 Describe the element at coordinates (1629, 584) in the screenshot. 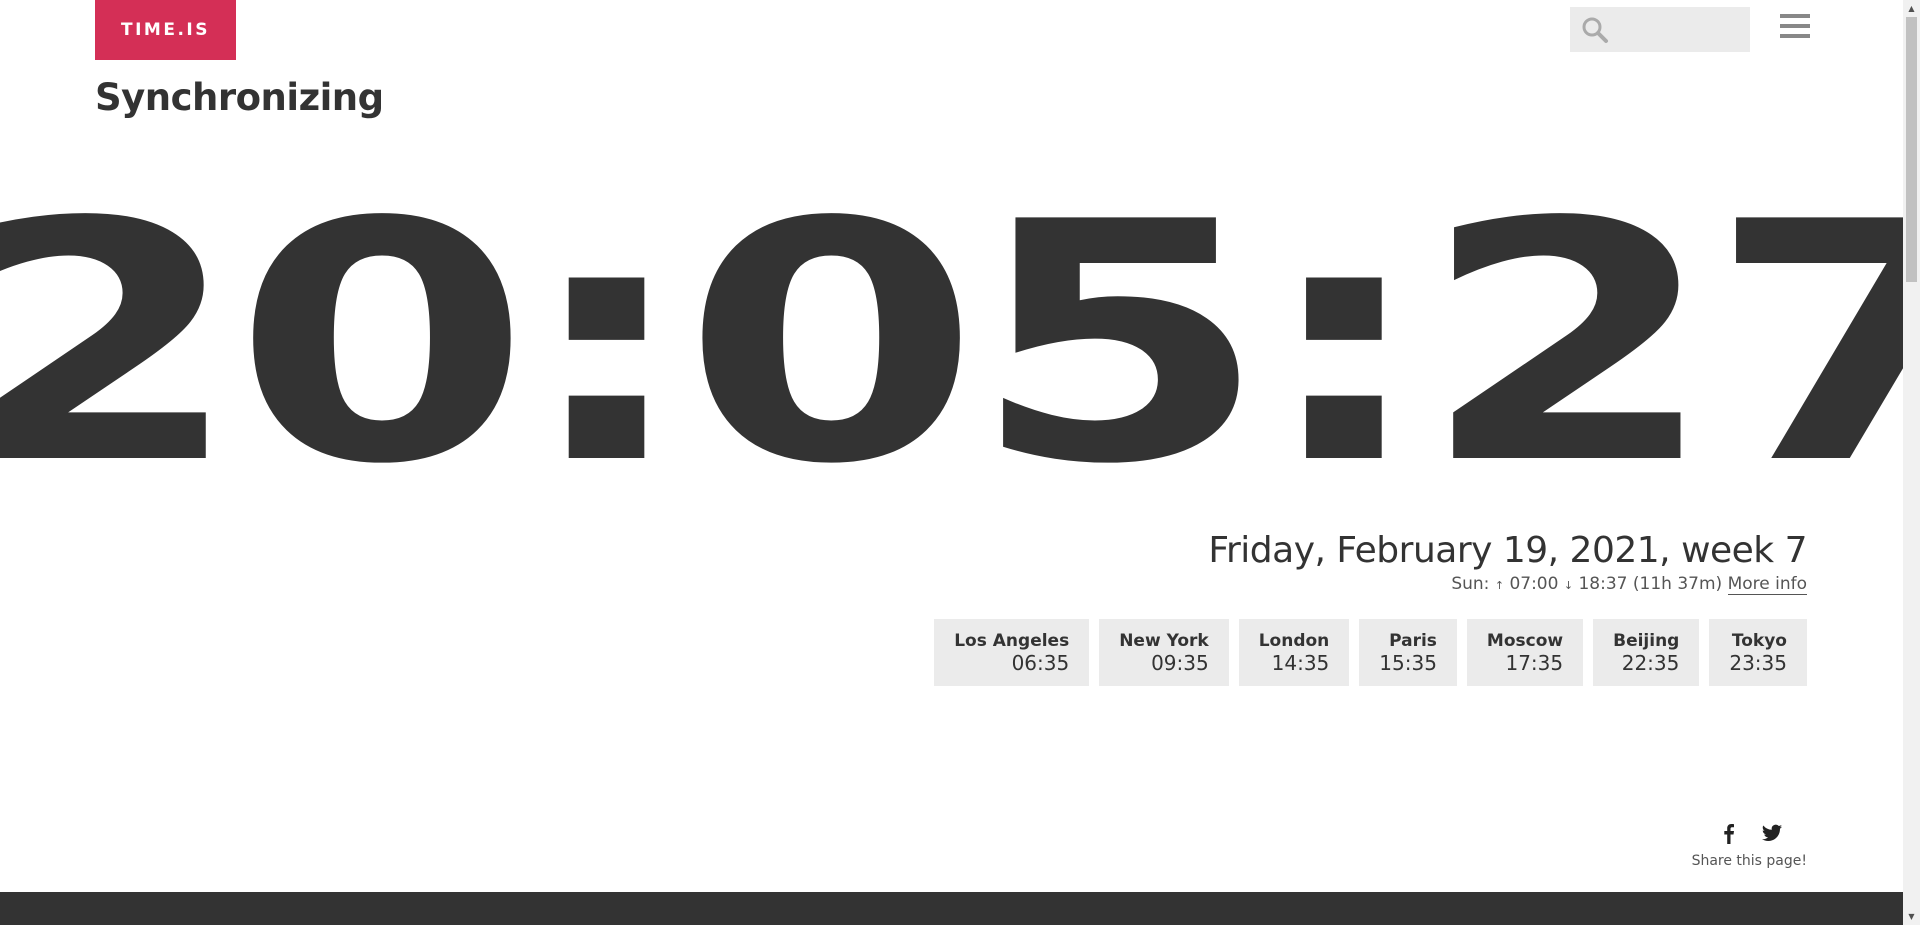

I see `sun-info: Sun: ↑ 07:00 ↓ 18:37 (11h 37m) More info` at that location.